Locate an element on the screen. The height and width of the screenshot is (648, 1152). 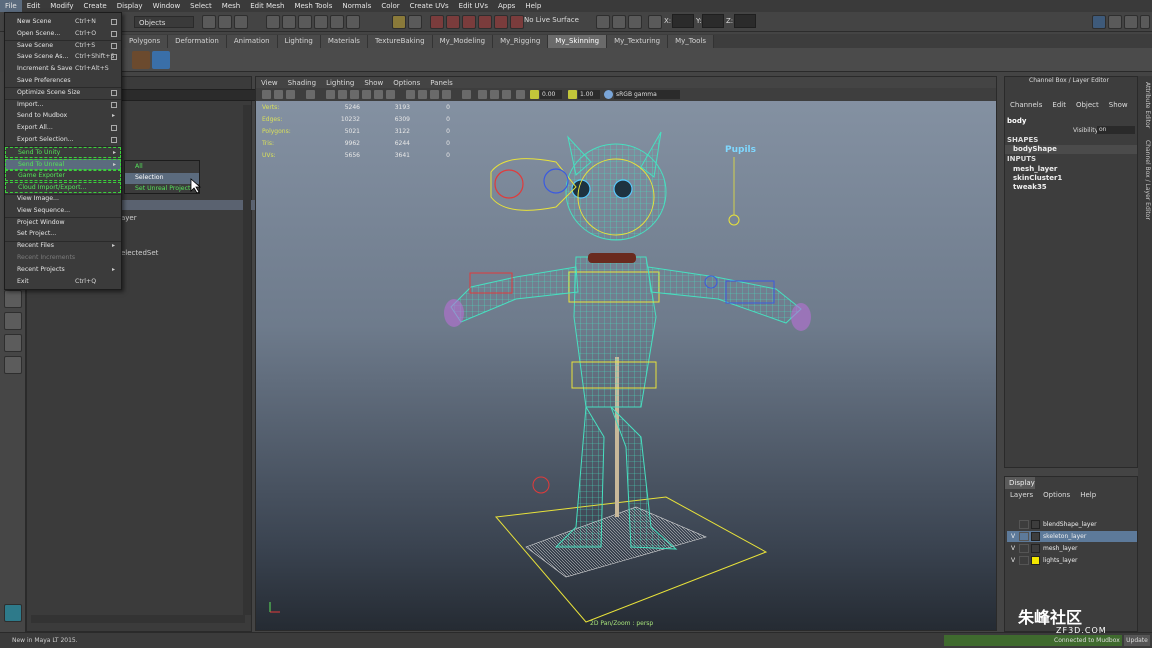
layout-outliner-icon is located at coordinates (13, 321).